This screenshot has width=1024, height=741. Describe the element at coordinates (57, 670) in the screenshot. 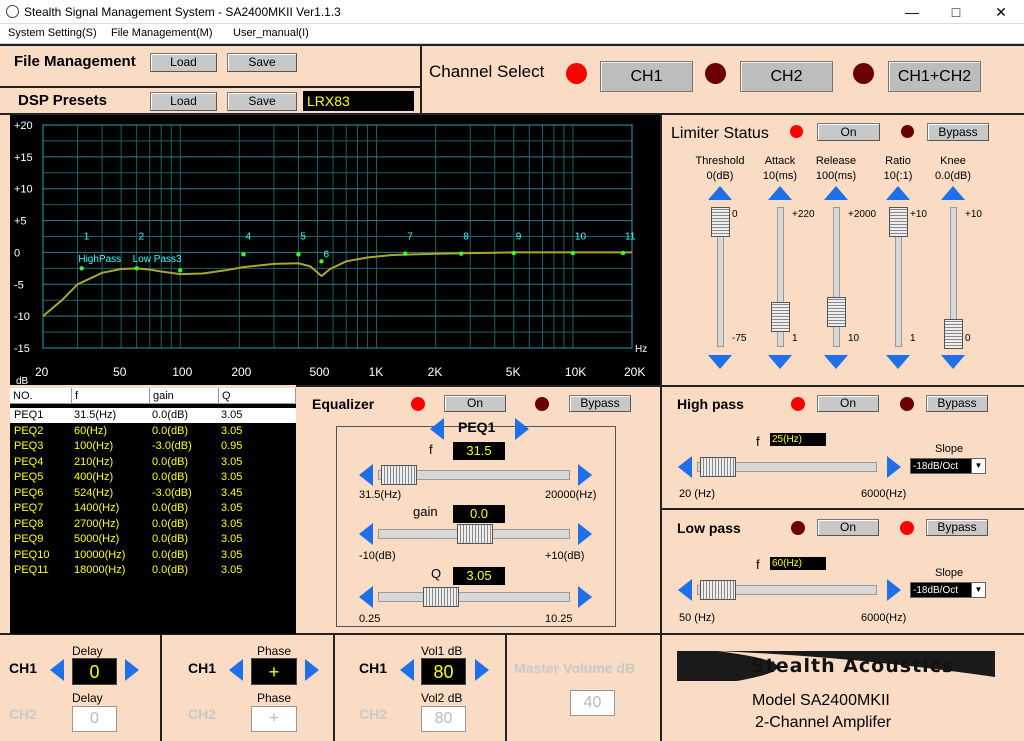

I see `delay-decrease-icon` at that location.